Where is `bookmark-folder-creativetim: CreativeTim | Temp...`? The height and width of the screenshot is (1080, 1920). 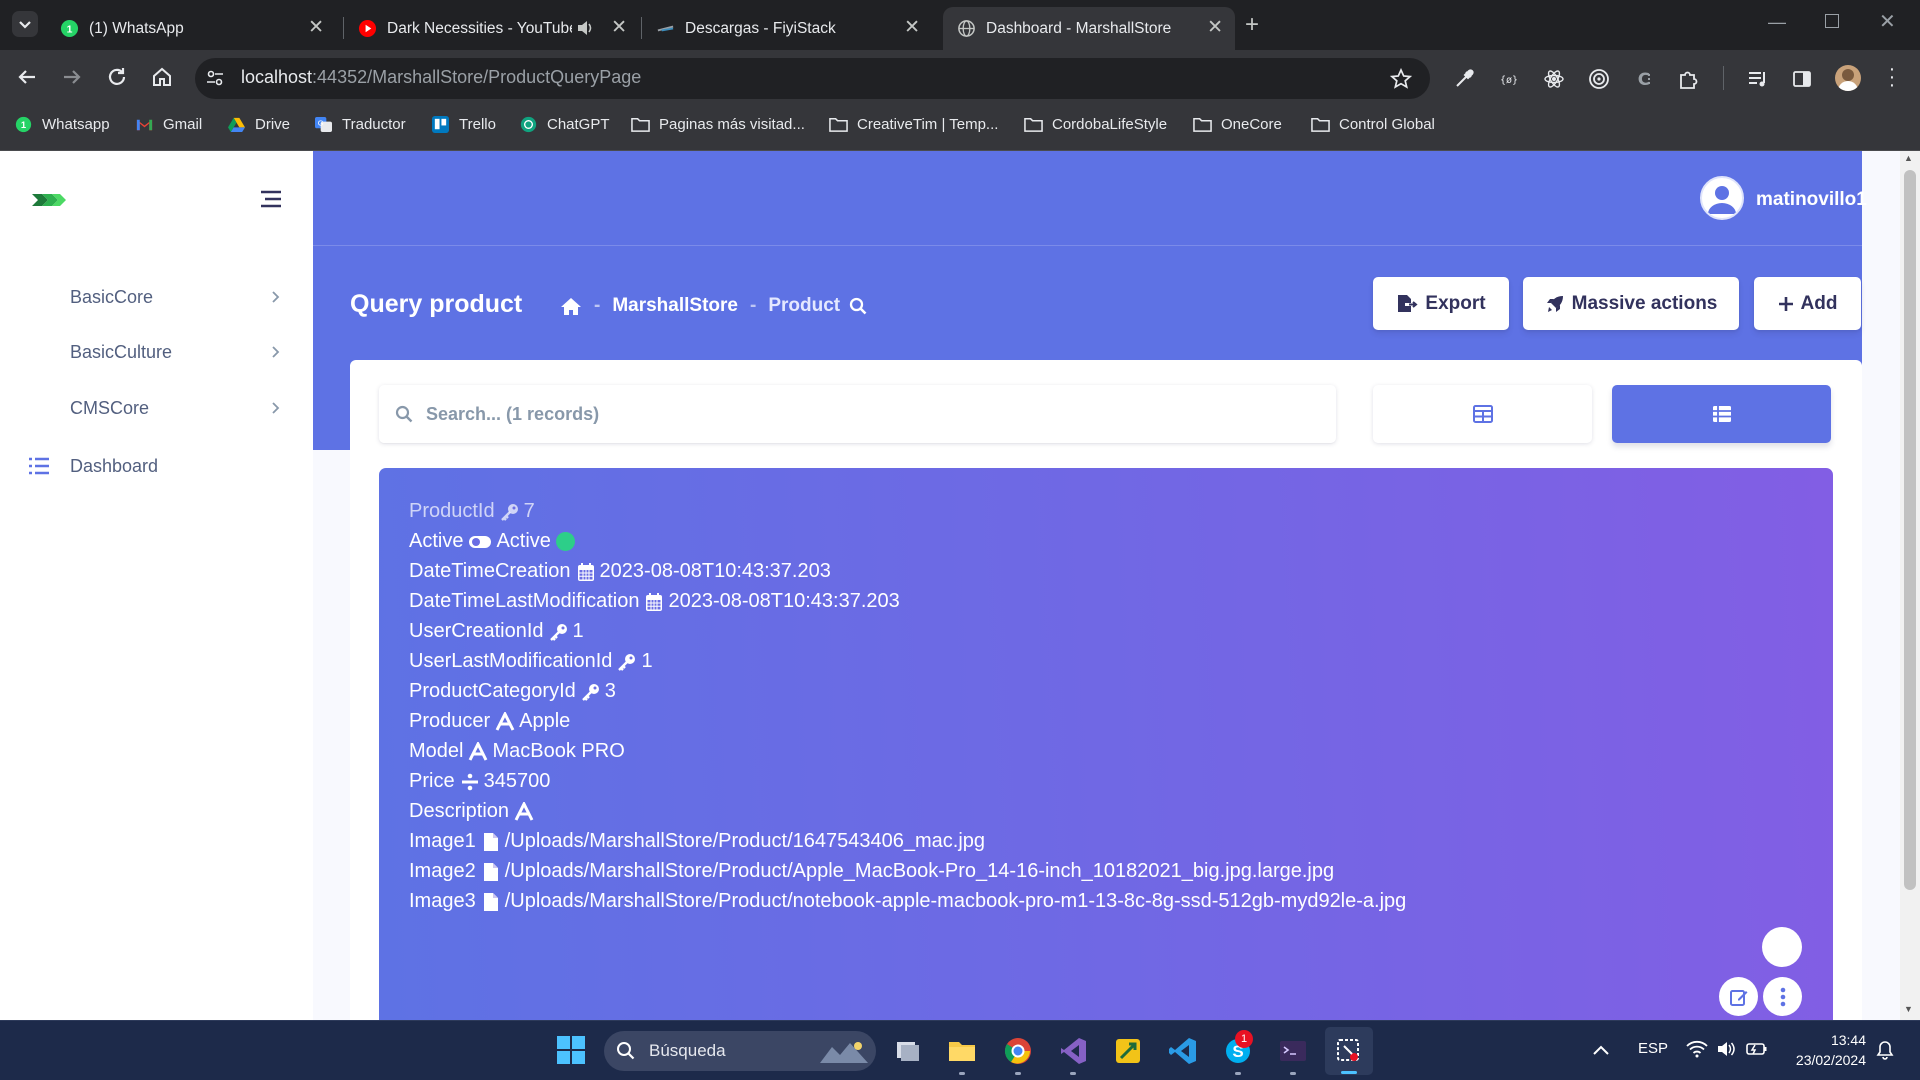 bookmark-folder-creativetim: CreativeTim | Temp... is located at coordinates (913, 124).